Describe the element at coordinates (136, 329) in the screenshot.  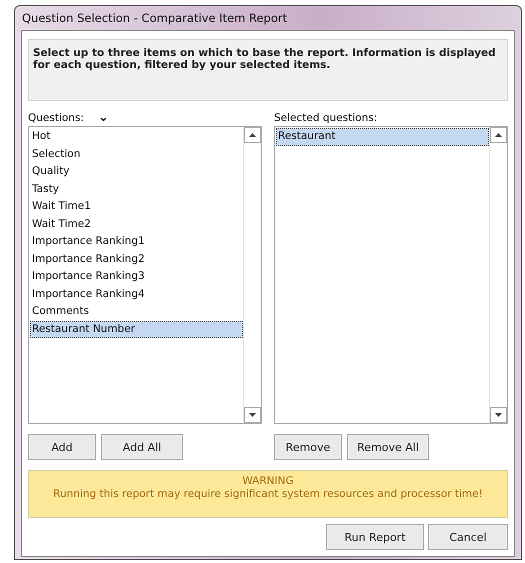
I see `list-item: Restaurant Number` at that location.